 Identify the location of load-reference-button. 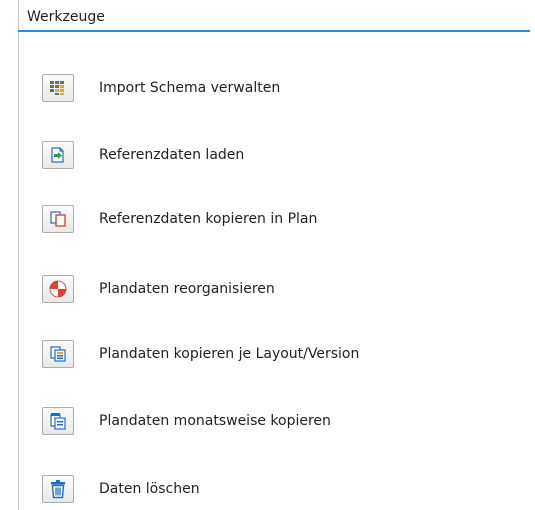
(58, 155).